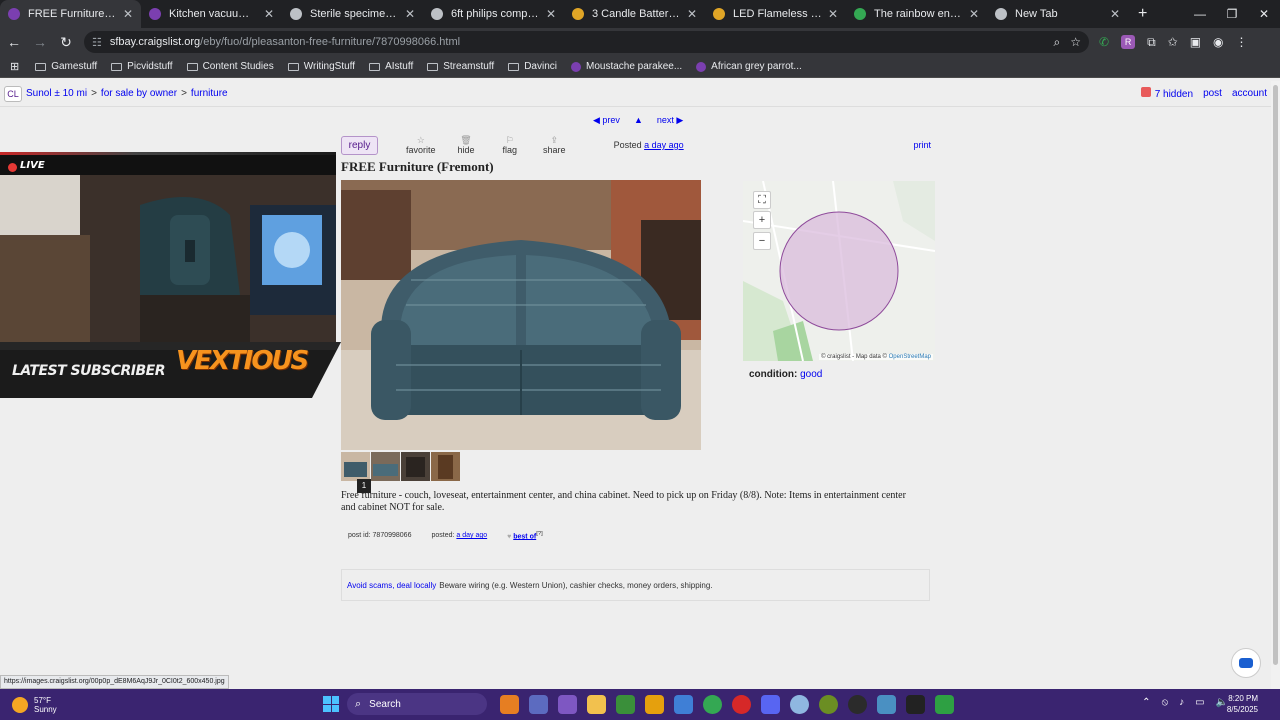 The height and width of the screenshot is (720, 1280). Describe the element at coordinates (13, 93) in the screenshot. I see `craigslist-logo: CL` at that location.